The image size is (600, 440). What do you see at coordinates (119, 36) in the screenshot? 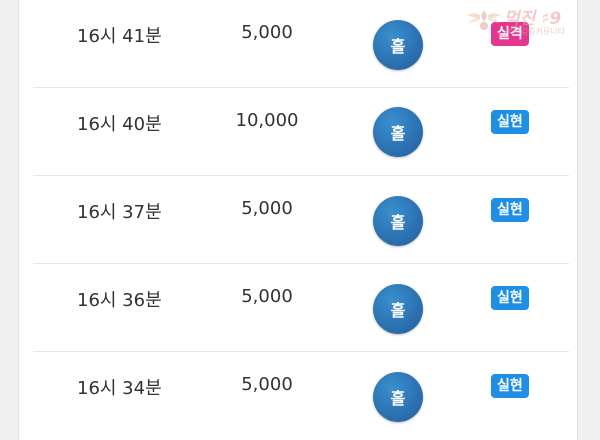
I see `bet-time: 16시 41분` at bounding box center [119, 36].